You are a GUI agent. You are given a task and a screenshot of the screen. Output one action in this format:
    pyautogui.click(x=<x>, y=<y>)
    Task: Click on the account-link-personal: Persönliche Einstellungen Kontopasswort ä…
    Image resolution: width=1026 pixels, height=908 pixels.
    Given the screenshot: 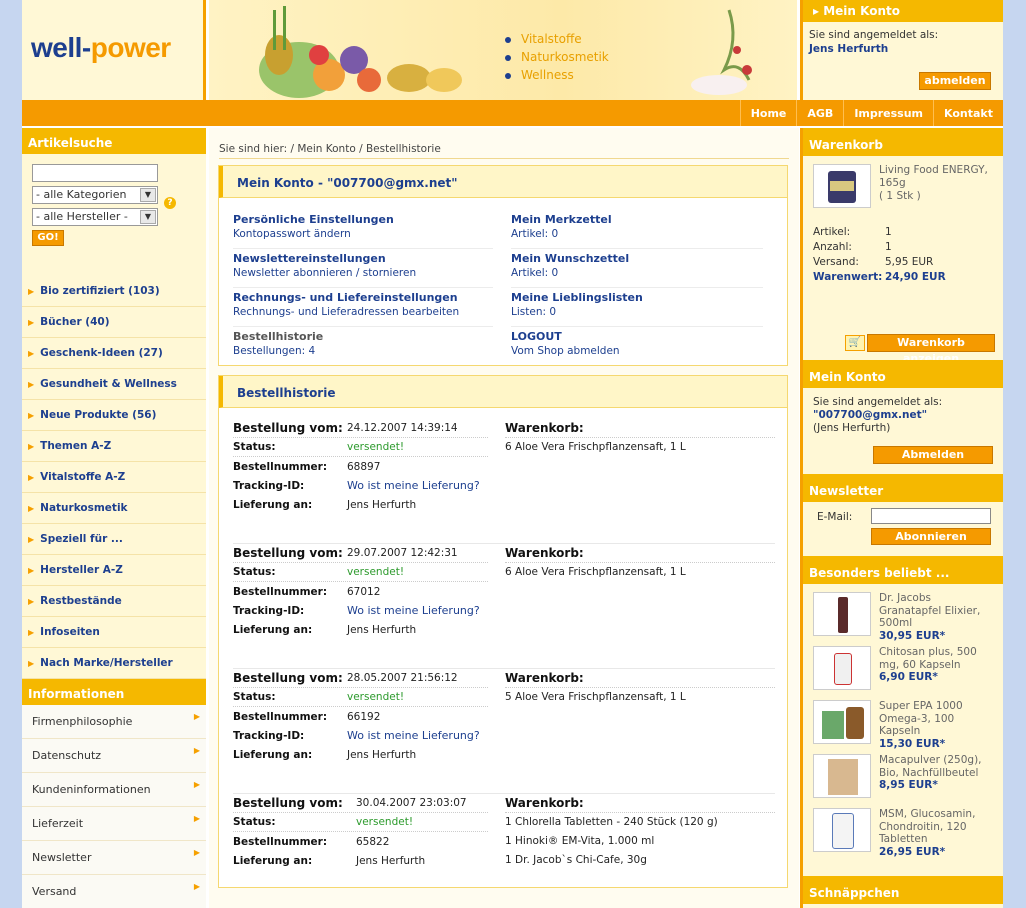 What is the action you would take?
    pyautogui.click(x=363, y=229)
    